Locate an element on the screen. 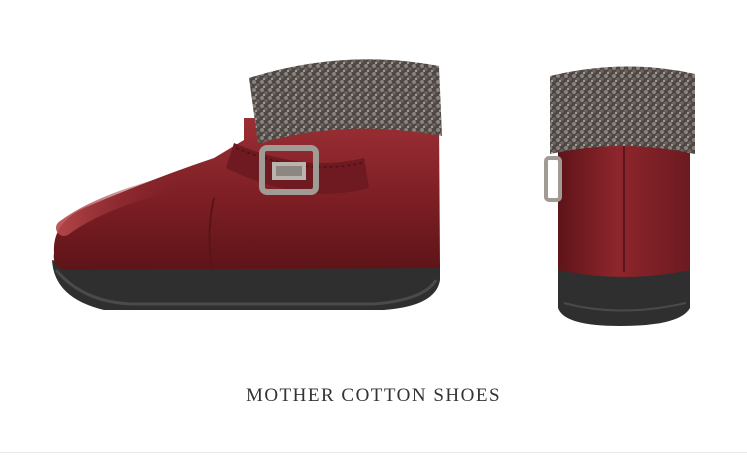 The image size is (747, 467). divider is located at coordinates (373, 452).